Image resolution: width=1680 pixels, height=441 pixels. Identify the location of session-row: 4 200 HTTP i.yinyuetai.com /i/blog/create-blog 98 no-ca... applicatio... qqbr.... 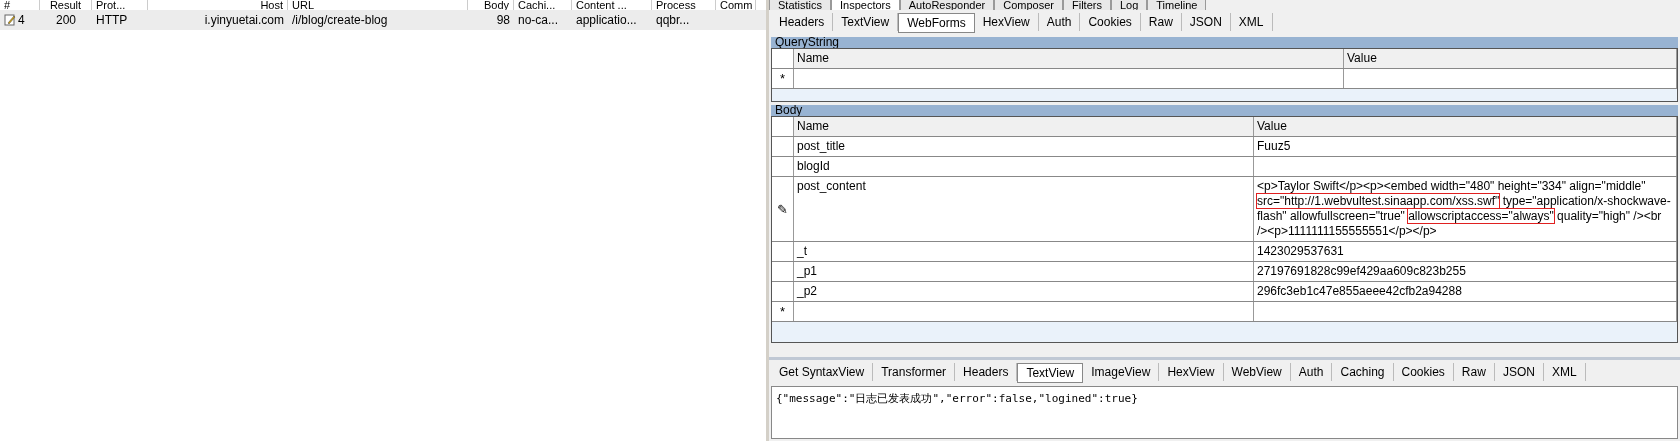
(383, 20).